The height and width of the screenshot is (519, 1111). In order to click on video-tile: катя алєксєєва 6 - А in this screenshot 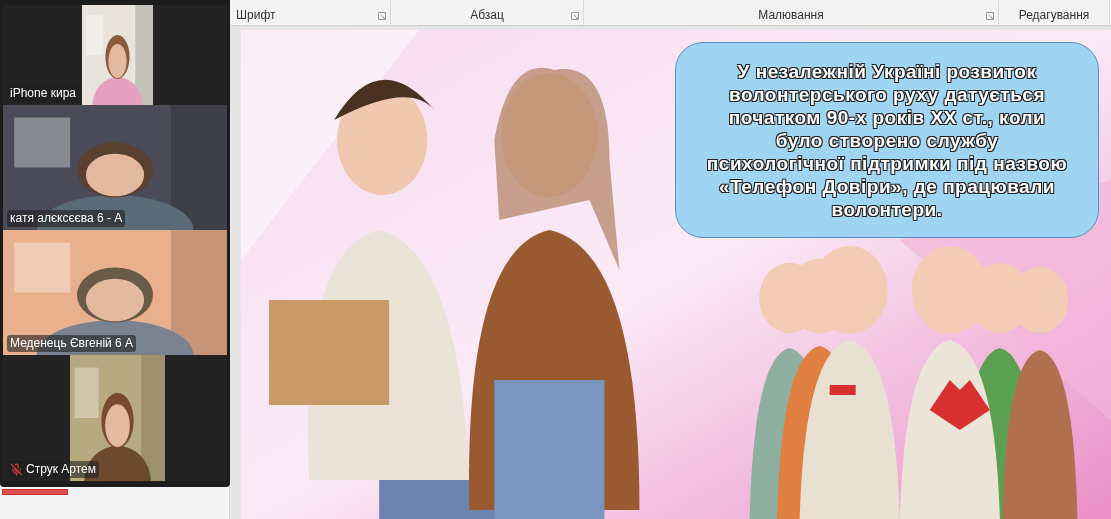, I will do `click(115, 167)`.